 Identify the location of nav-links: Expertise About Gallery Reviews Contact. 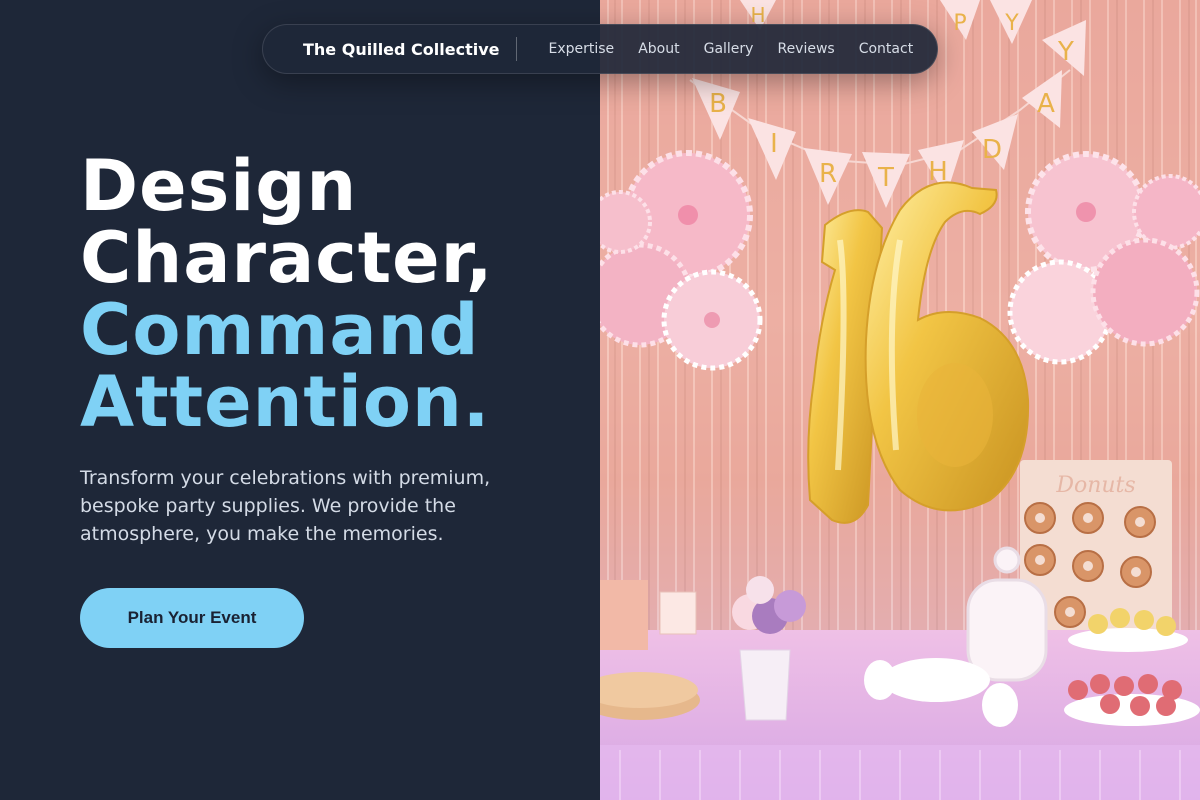
(723, 49).